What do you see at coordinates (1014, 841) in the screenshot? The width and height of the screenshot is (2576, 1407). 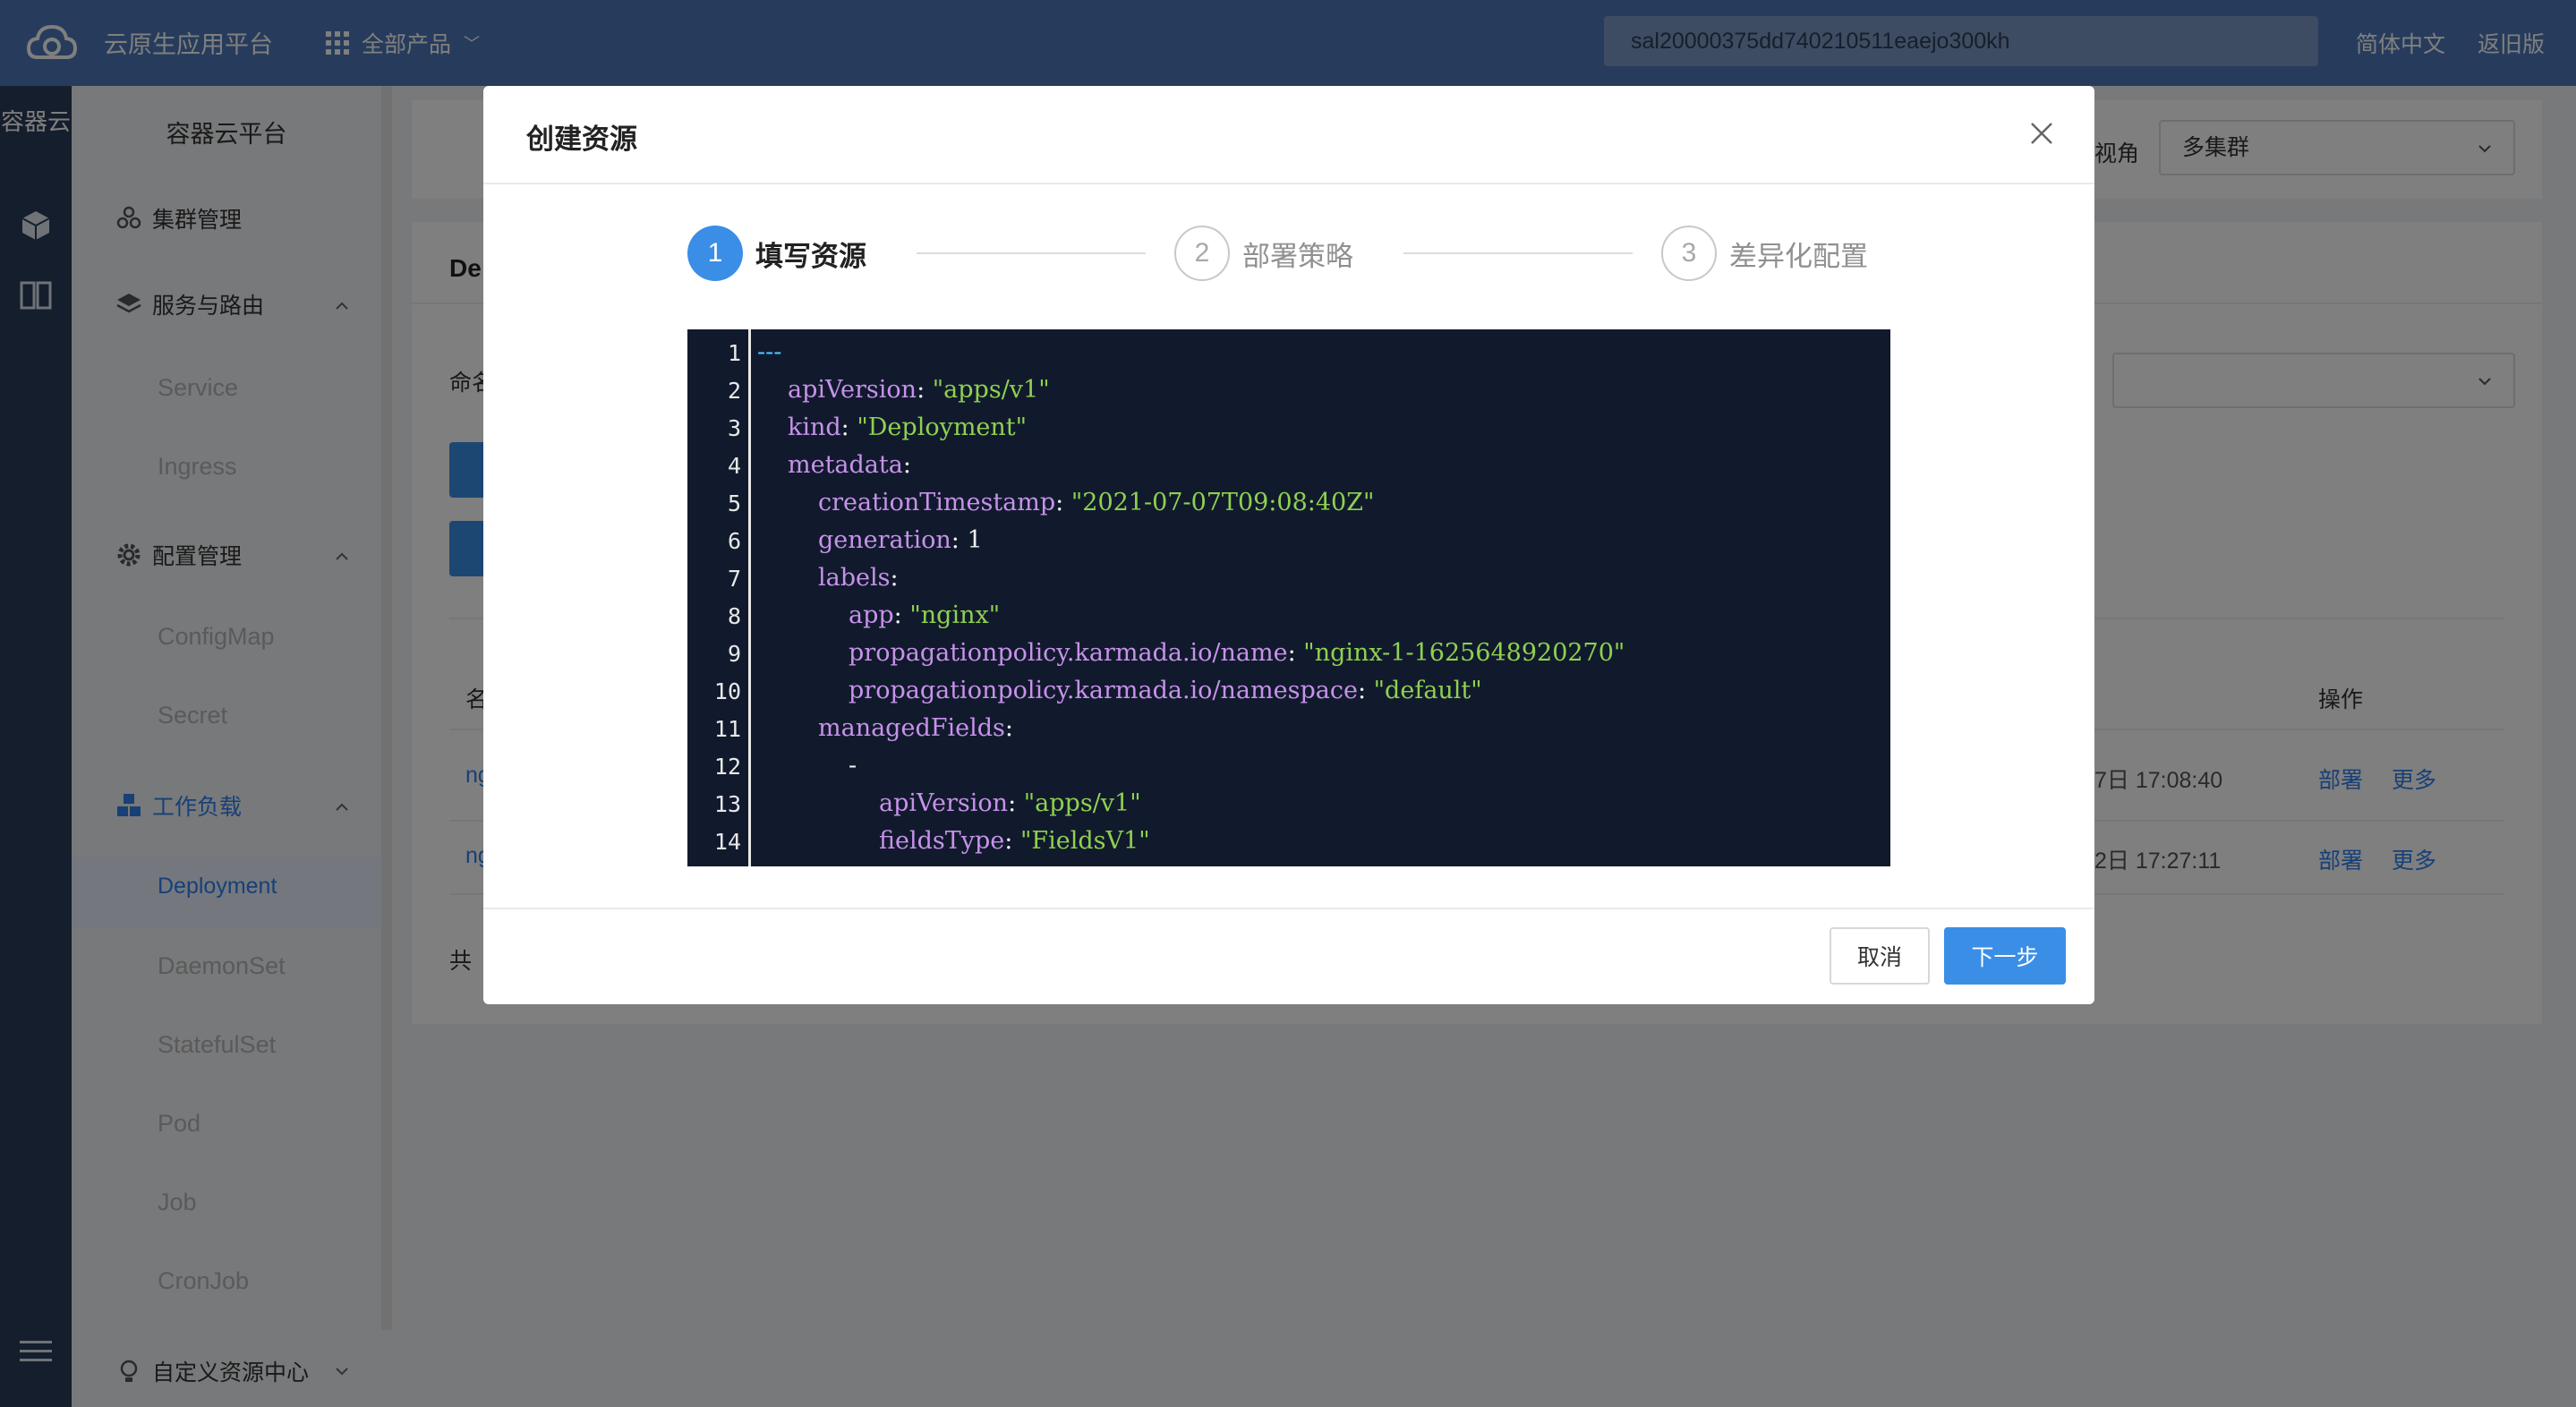 I see `code-line: fieldsType: "FieldsV1"` at bounding box center [1014, 841].